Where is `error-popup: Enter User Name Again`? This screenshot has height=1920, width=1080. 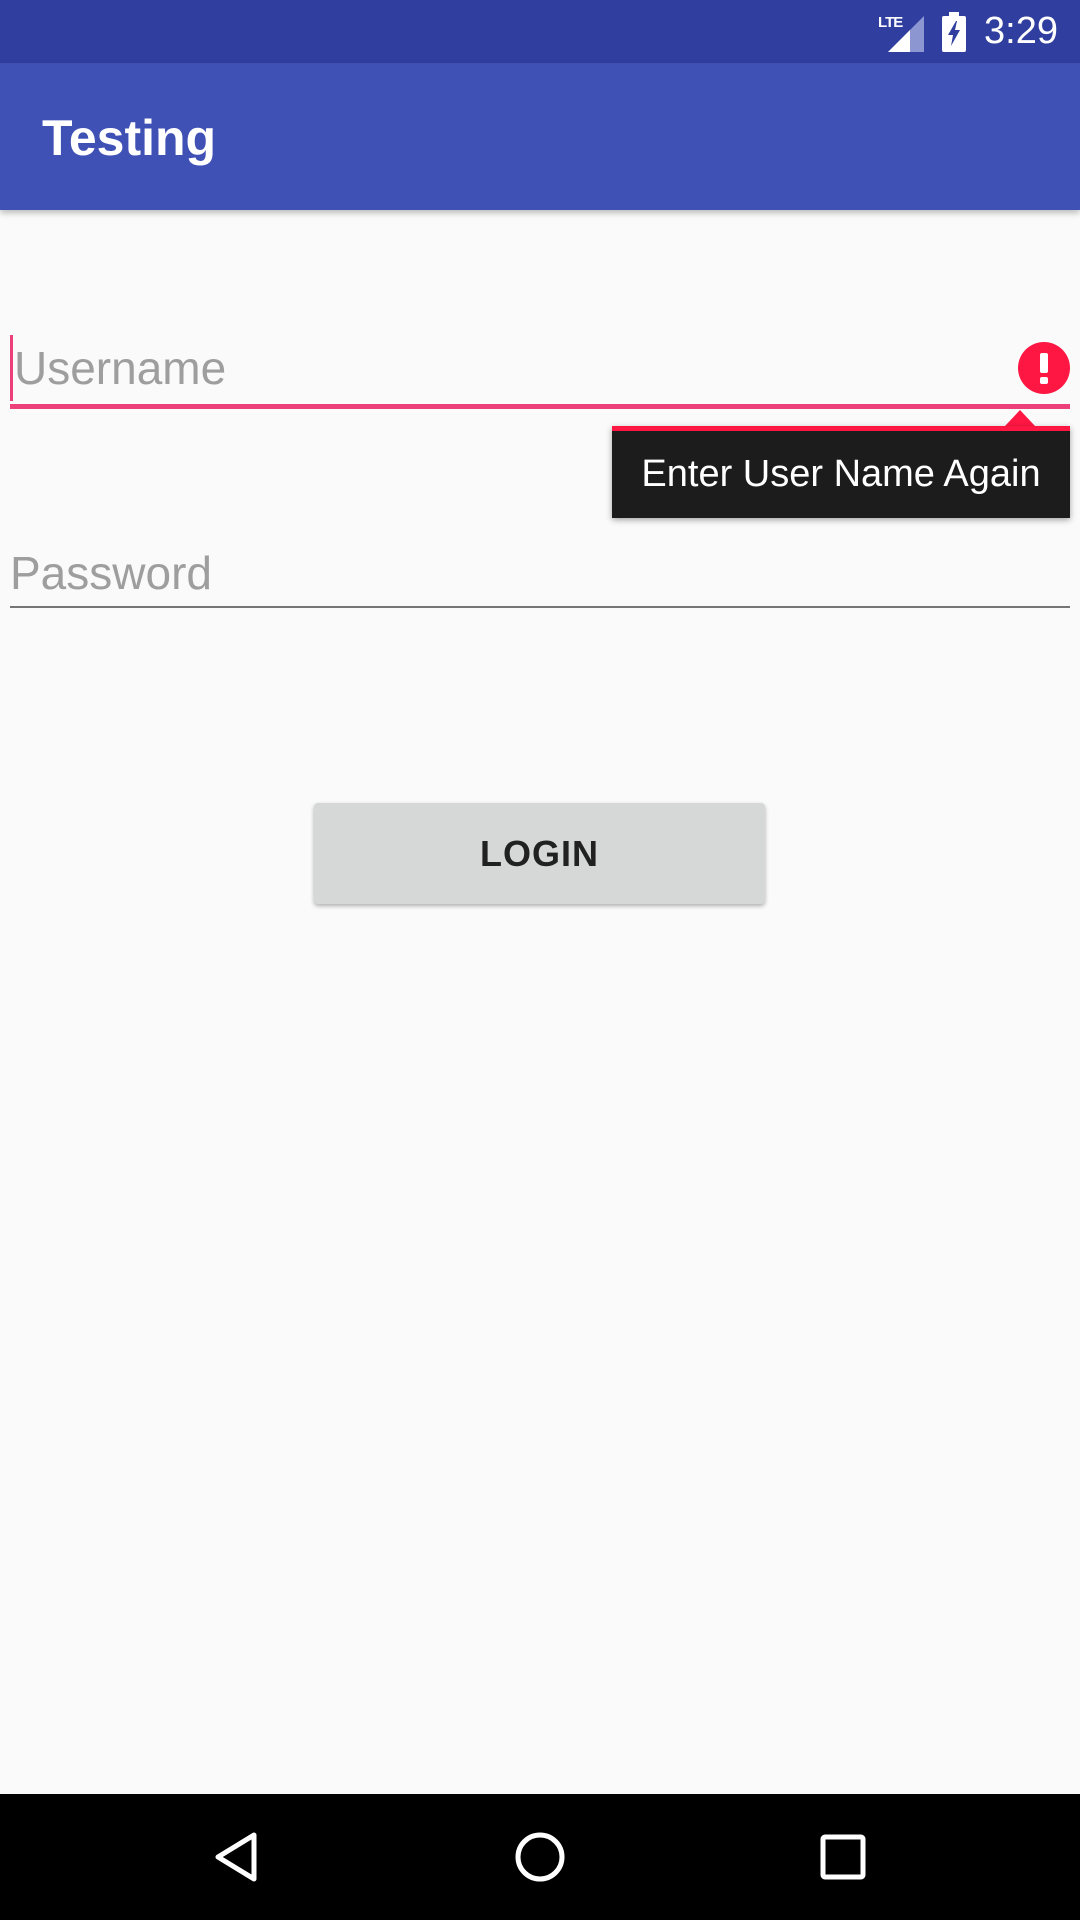
error-popup: Enter User Name Again is located at coordinates (841, 472).